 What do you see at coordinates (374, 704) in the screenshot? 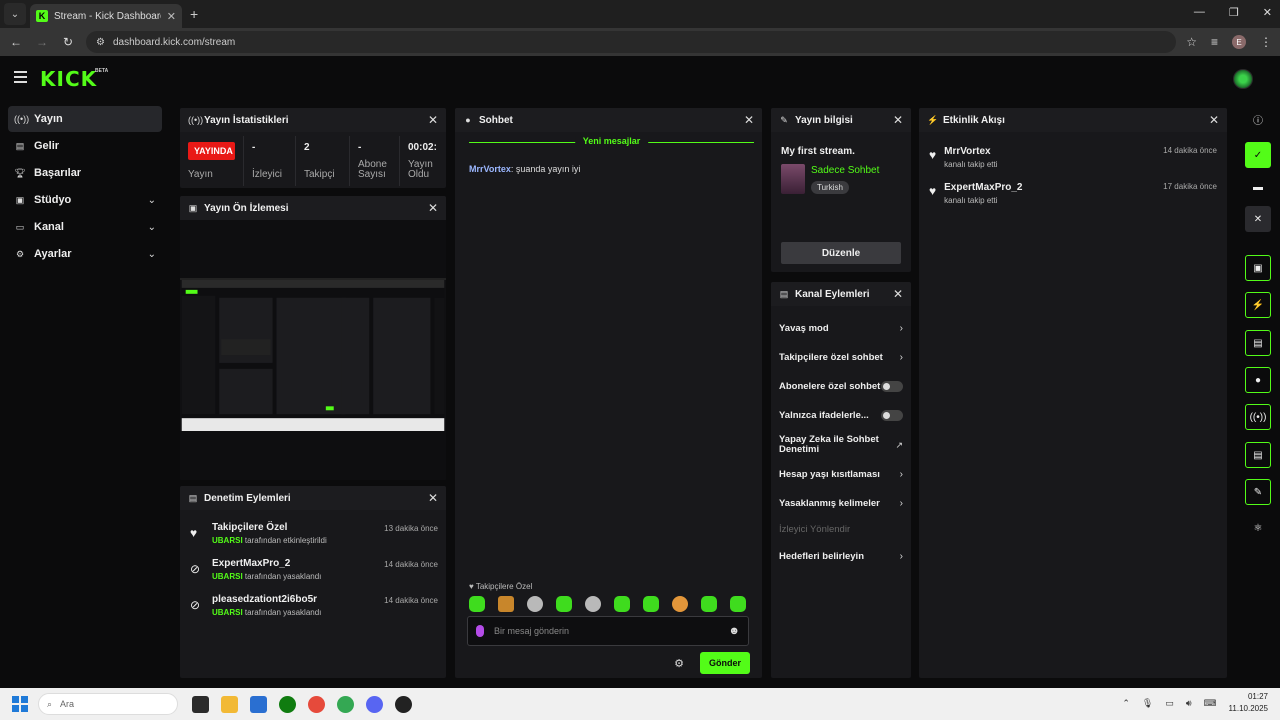
I see `discord-icon` at bounding box center [374, 704].